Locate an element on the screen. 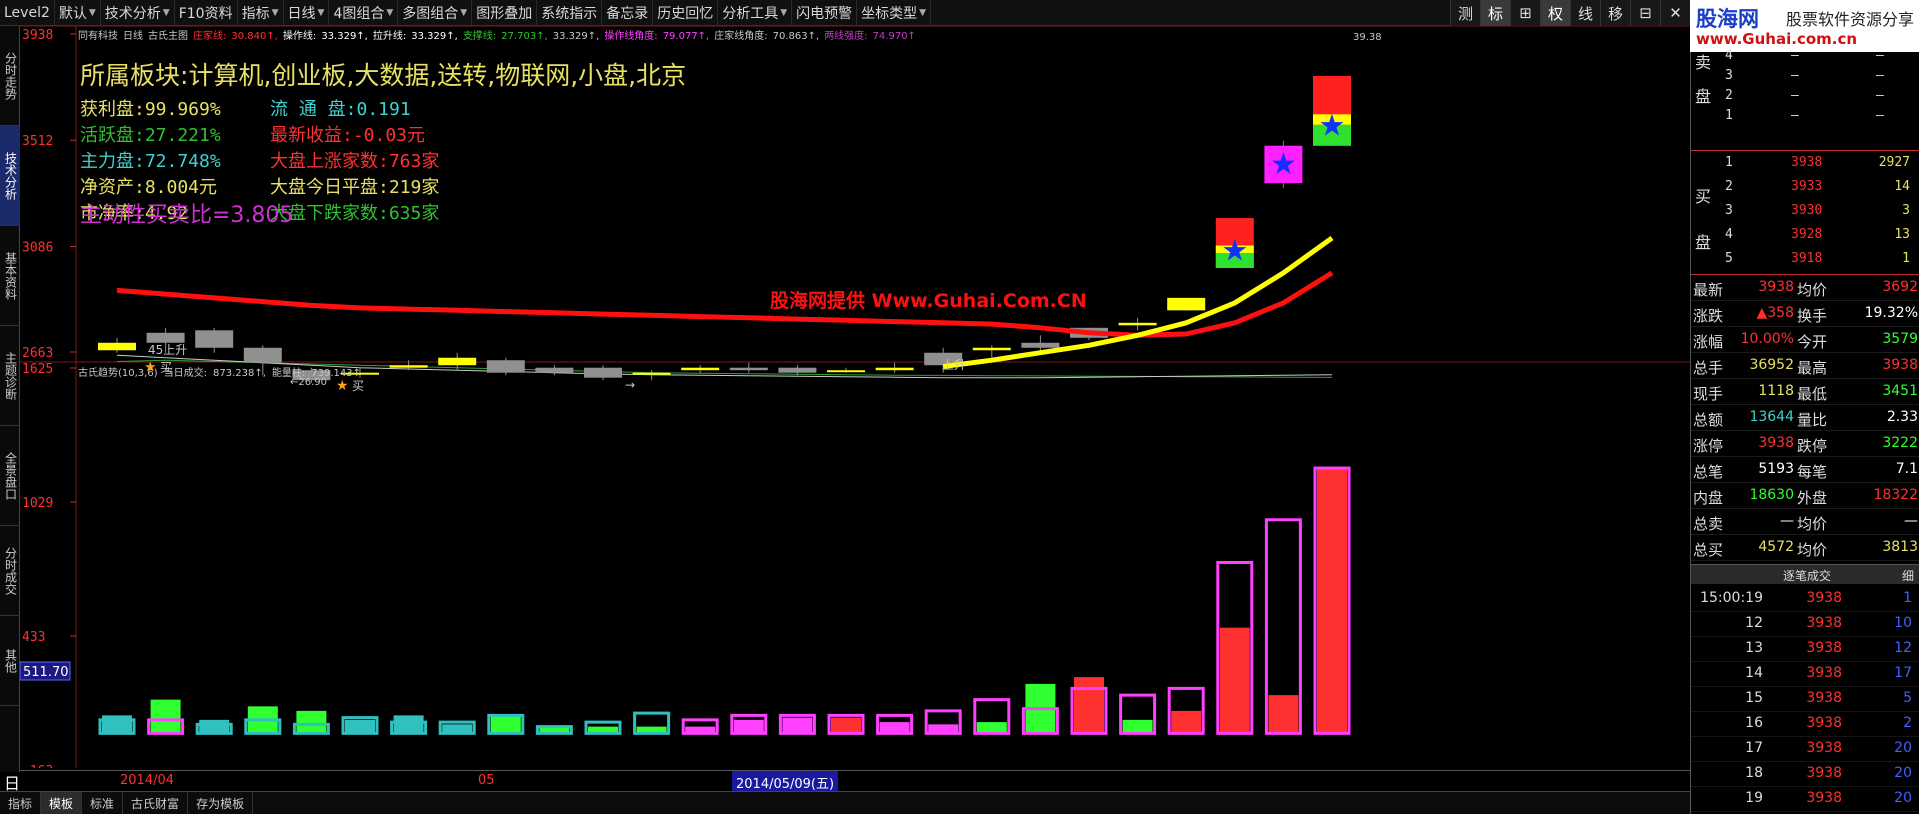  info-stat: 主力盘:72.748% is located at coordinates (150, 161).